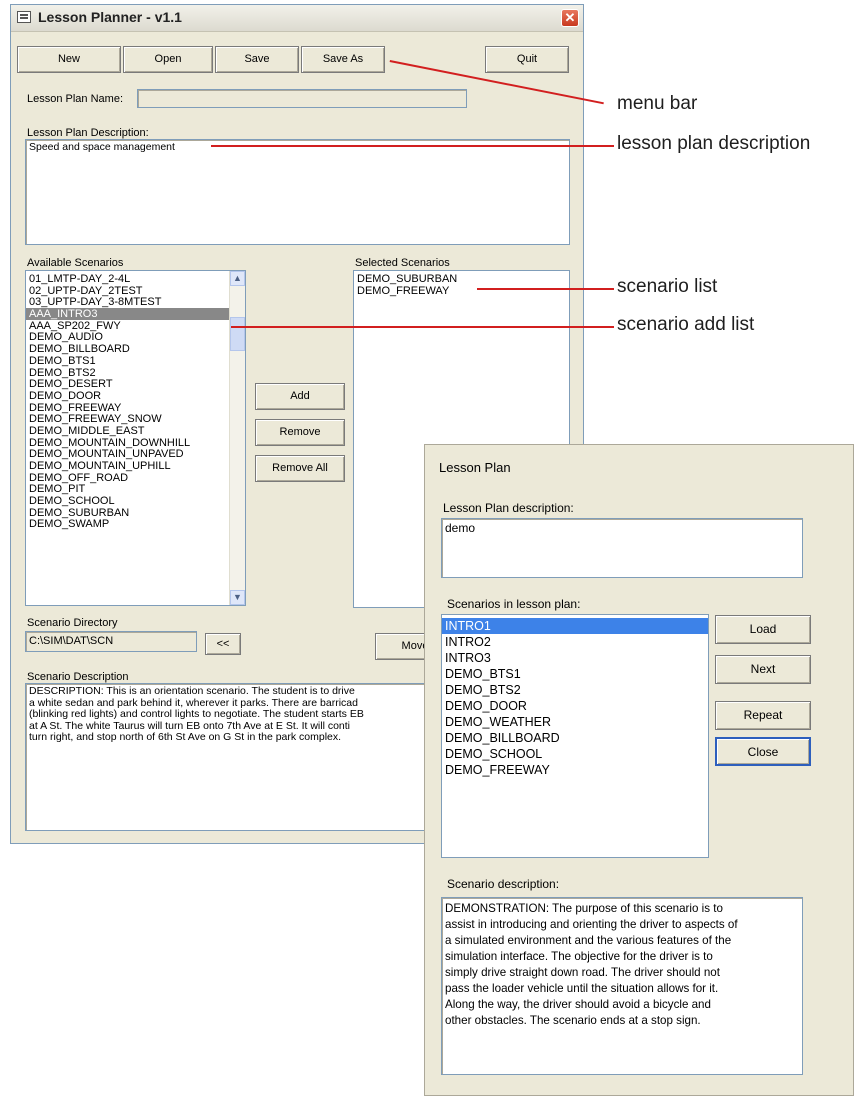 The height and width of the screenshot is (1096, 854). Describe the element at coordinates (714, 143) in the screenshot. I see `lesson-description-callout: lesson plan description` at that location.